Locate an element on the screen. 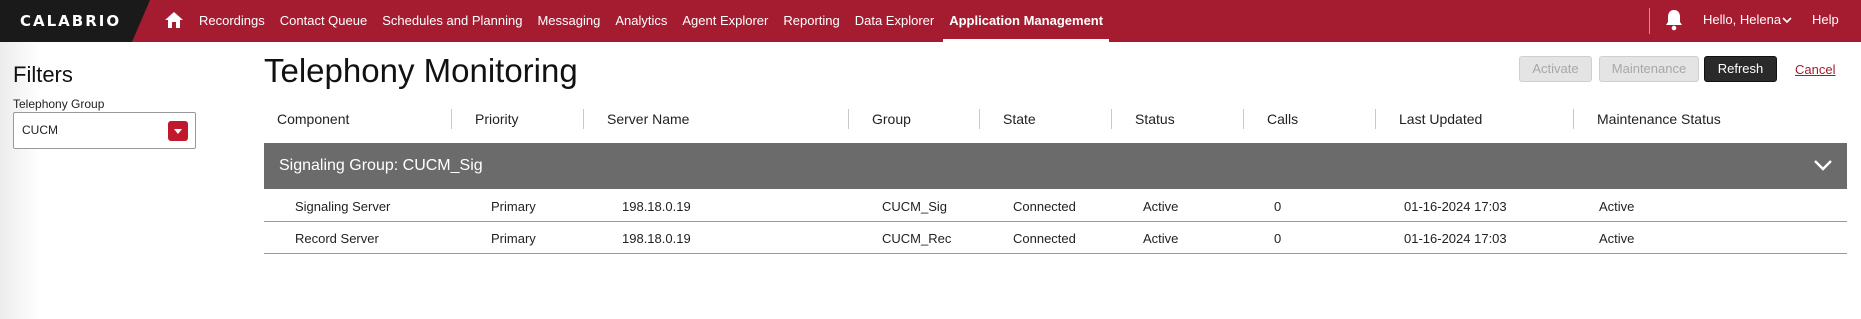 The width and height of the screenshot is (1861, 319). col-maintenance-status: Maintenance Status is located at coordinates (1659, 119).